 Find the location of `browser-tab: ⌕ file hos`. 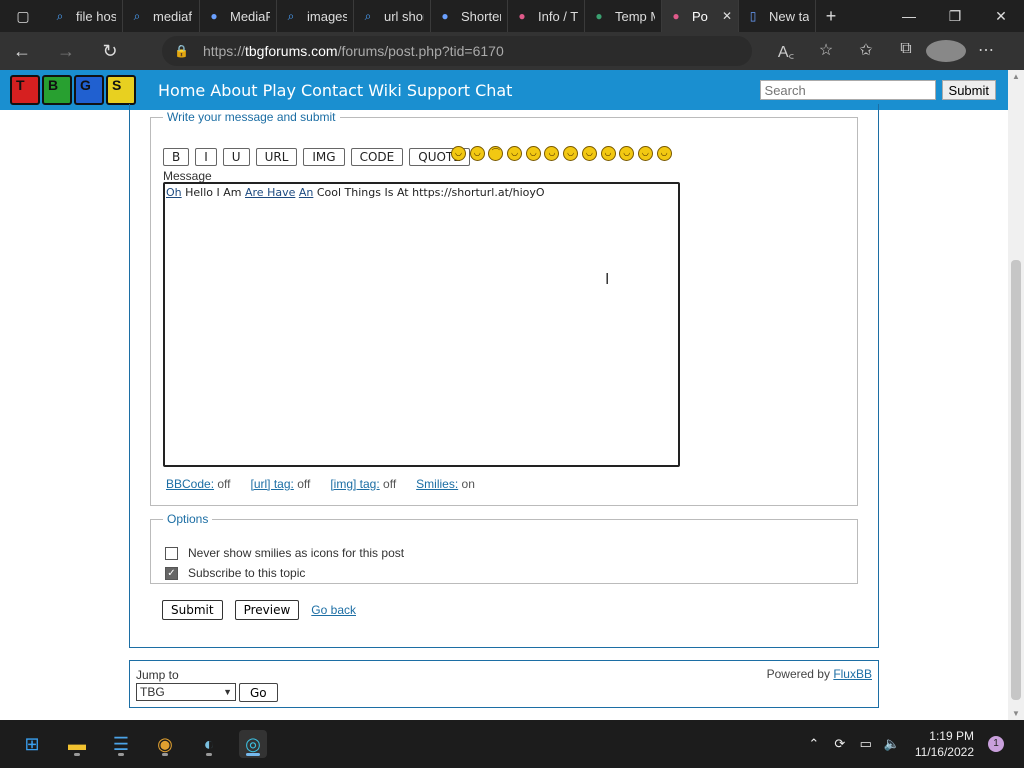

browser-tab: ⌕ file hos is located at coordinates (84, 16).